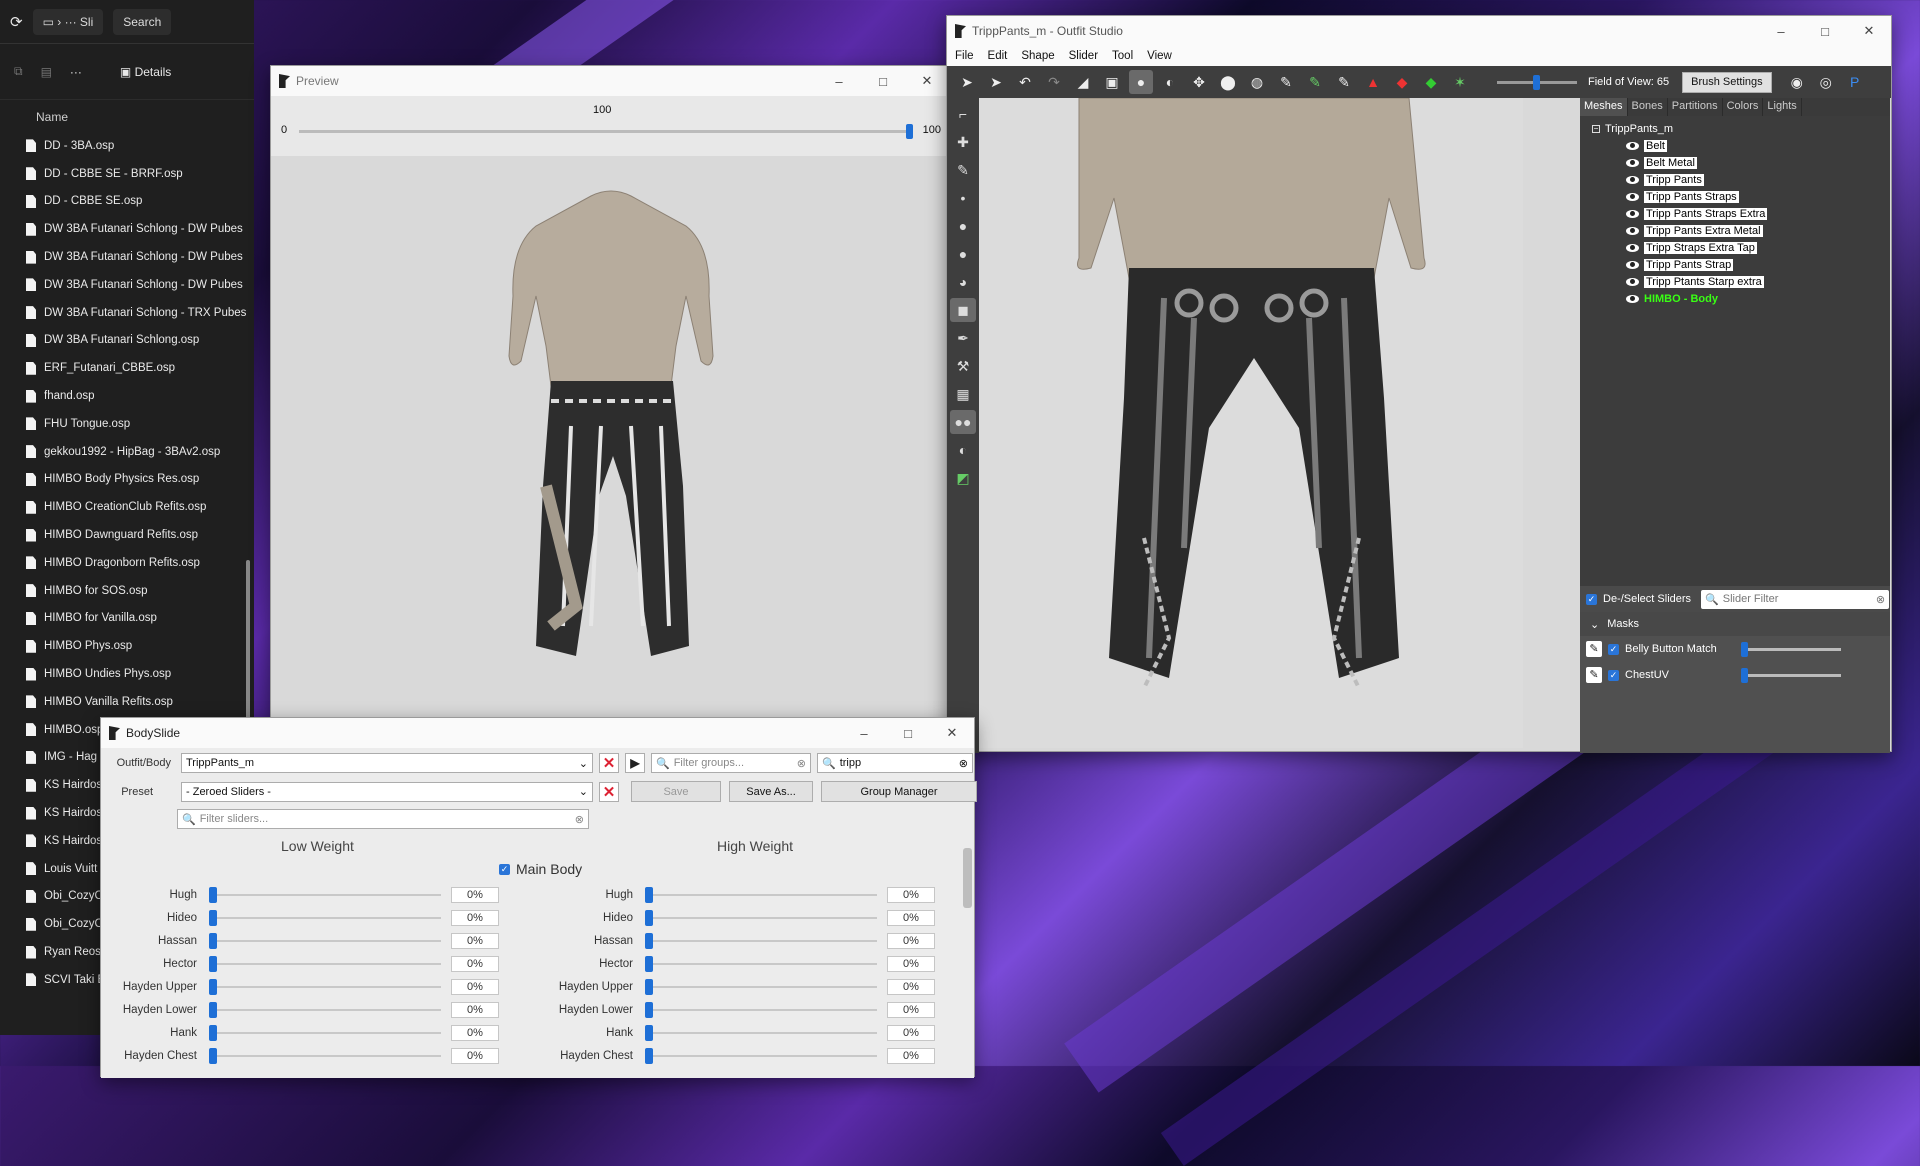 Image resolution: width=1920 pixels, height=1166 pixels. I want to click on more-options-icon: ···, so click(76, 72).